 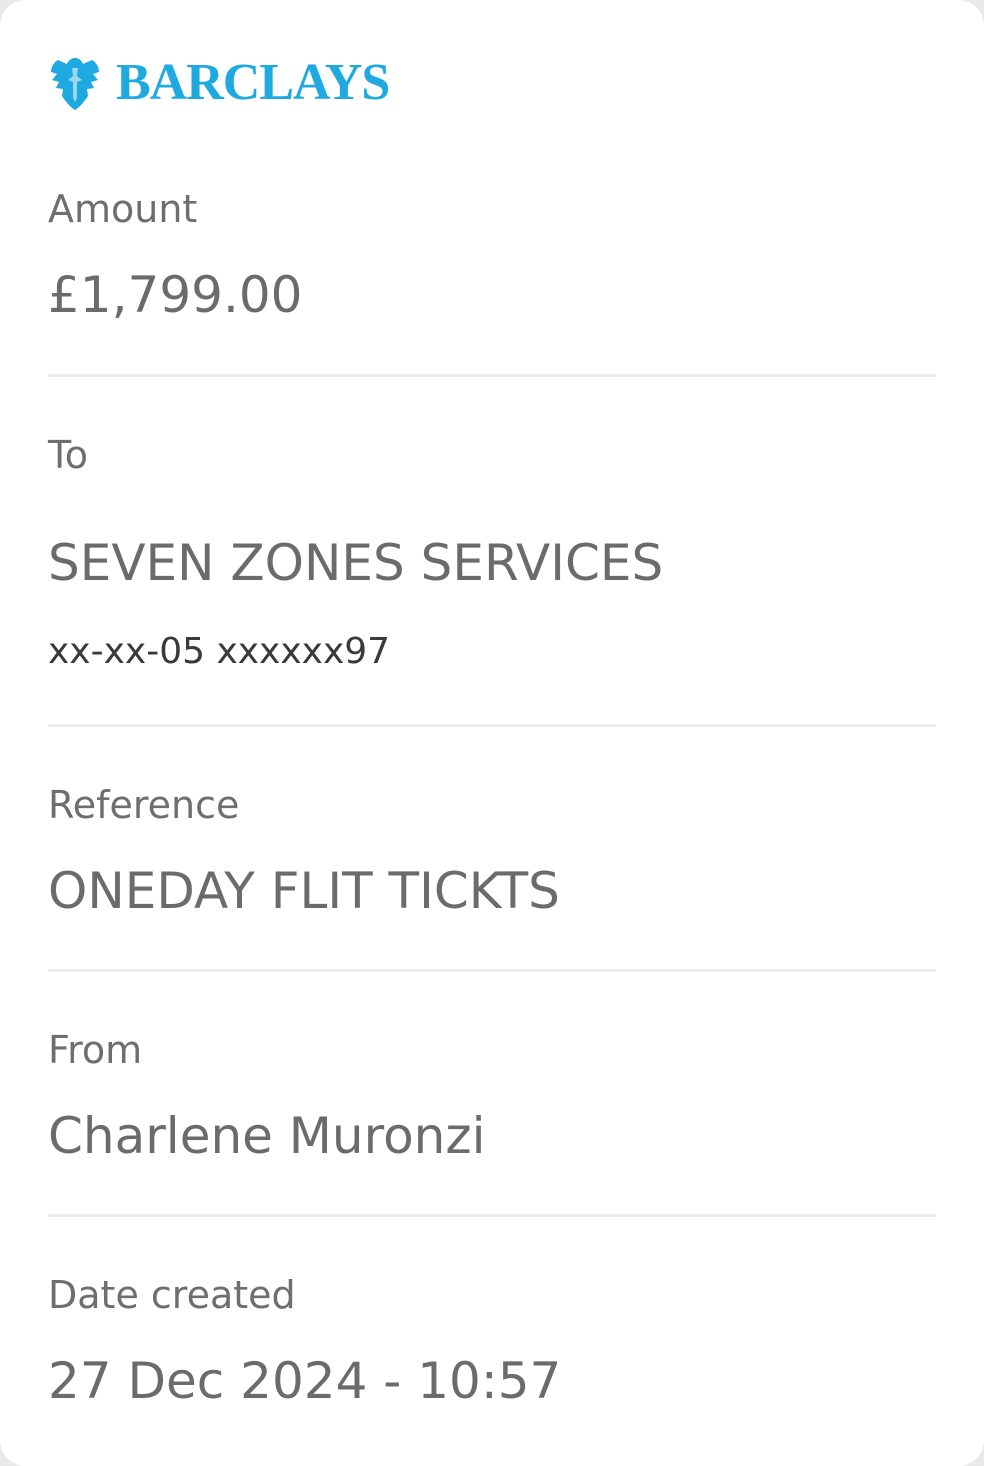 I want to click on sender-label: From, so click(x=95, y=1050).